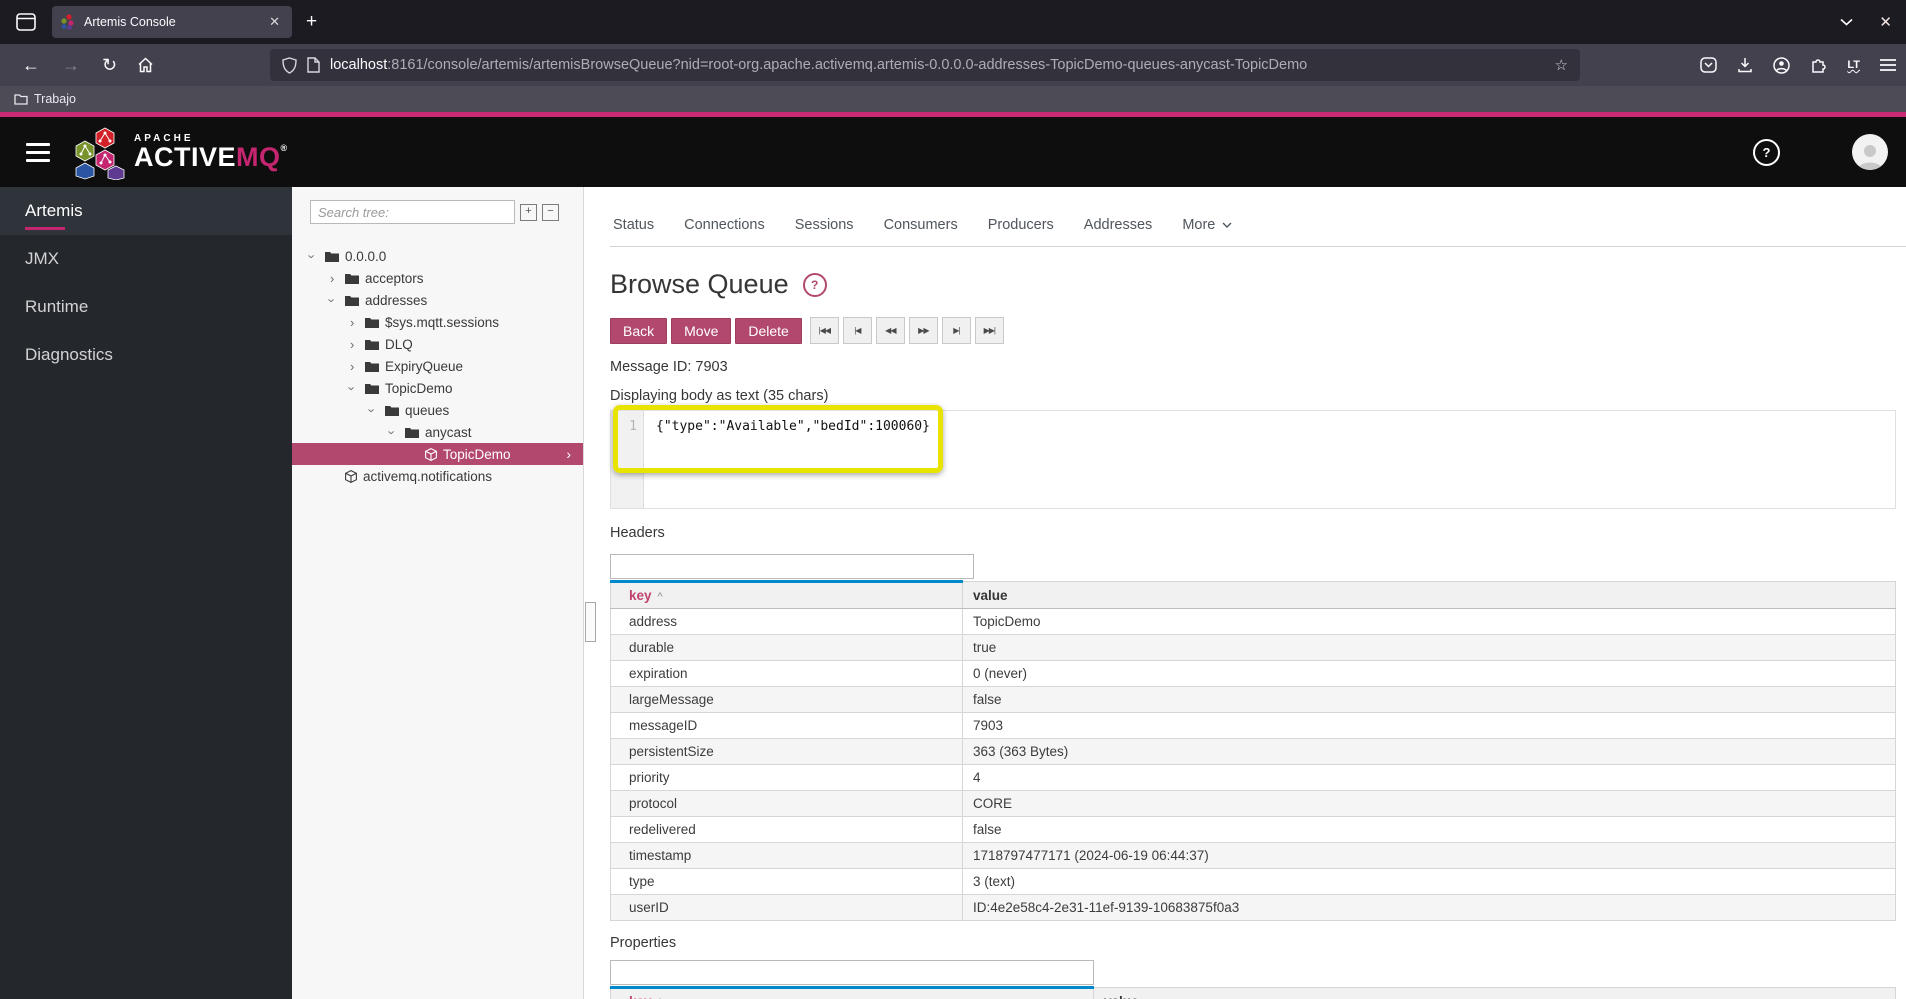 This screenshot has width=1906, height=999. What do you see at coordinates (590, 622) in the screenshot?
I see `scrollbar-thumb` at bounding box center [590, 622].